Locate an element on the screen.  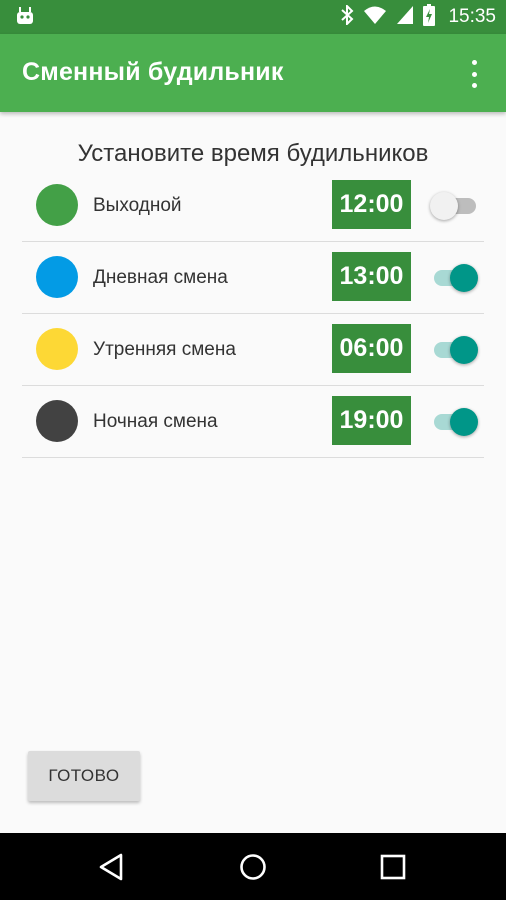
app-title: Сменный будильник is located at coordinates (153, 72).